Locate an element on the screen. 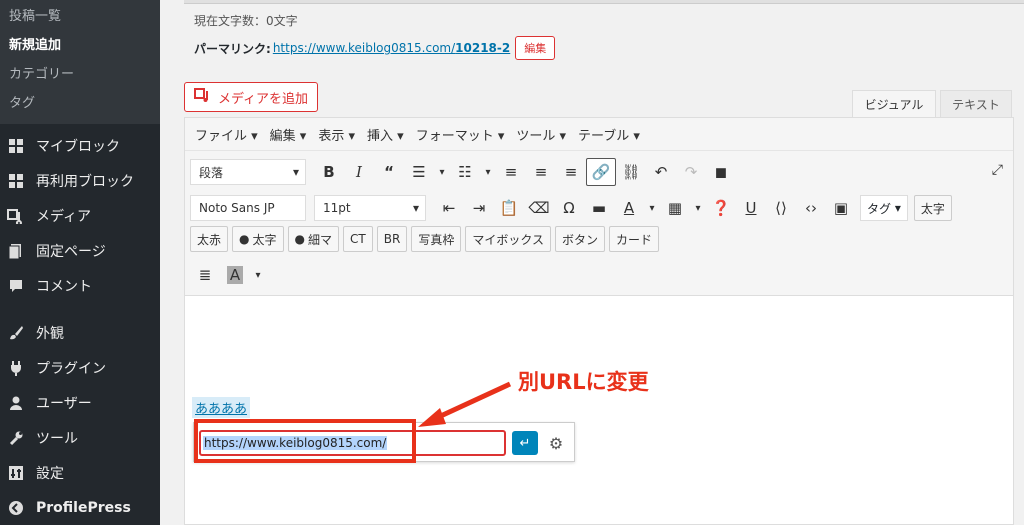 This screenshot has width=1024, height=525. tab-text: テキスト is located at coordinates (976, 104).